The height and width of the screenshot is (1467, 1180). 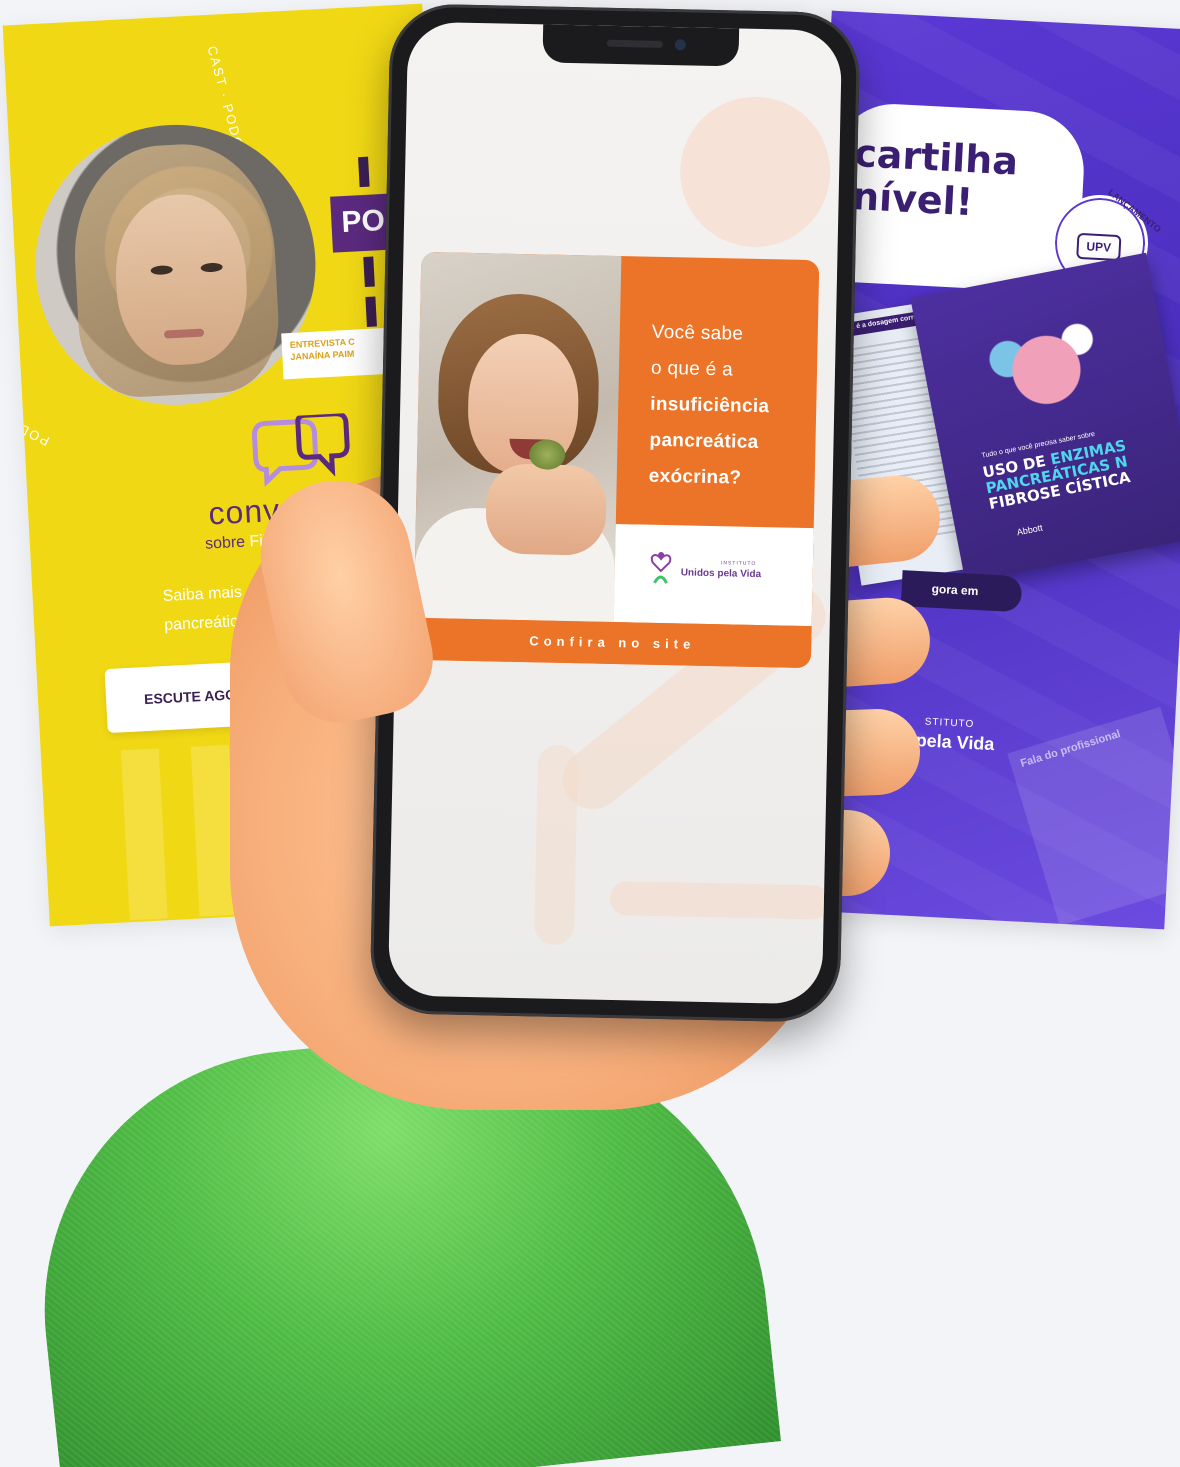 What do you see at coordinates (175, 265) in the screenshot?
I see `guest-avatar` at bounding box center [175, 265].